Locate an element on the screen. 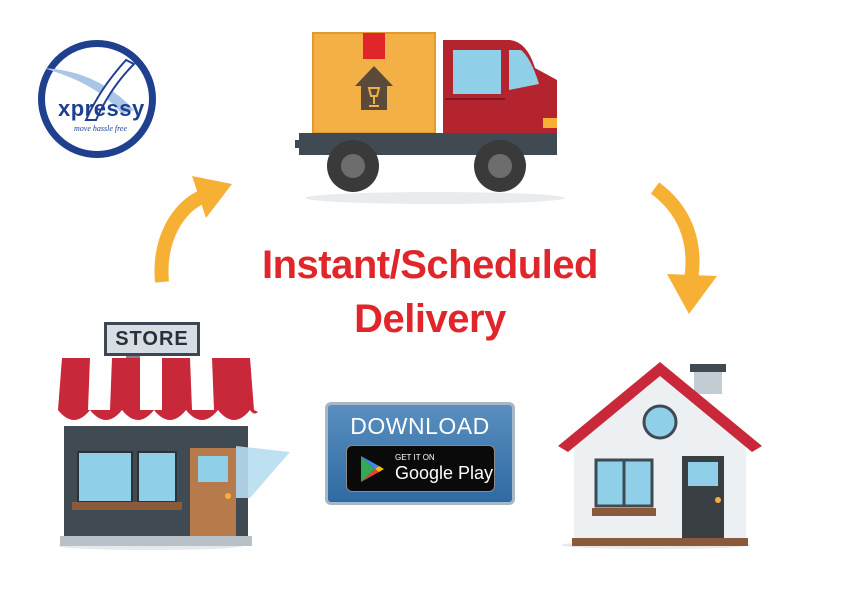 This screenshot has height=595, width=842. house-icon is located at coordinates (660, 455).